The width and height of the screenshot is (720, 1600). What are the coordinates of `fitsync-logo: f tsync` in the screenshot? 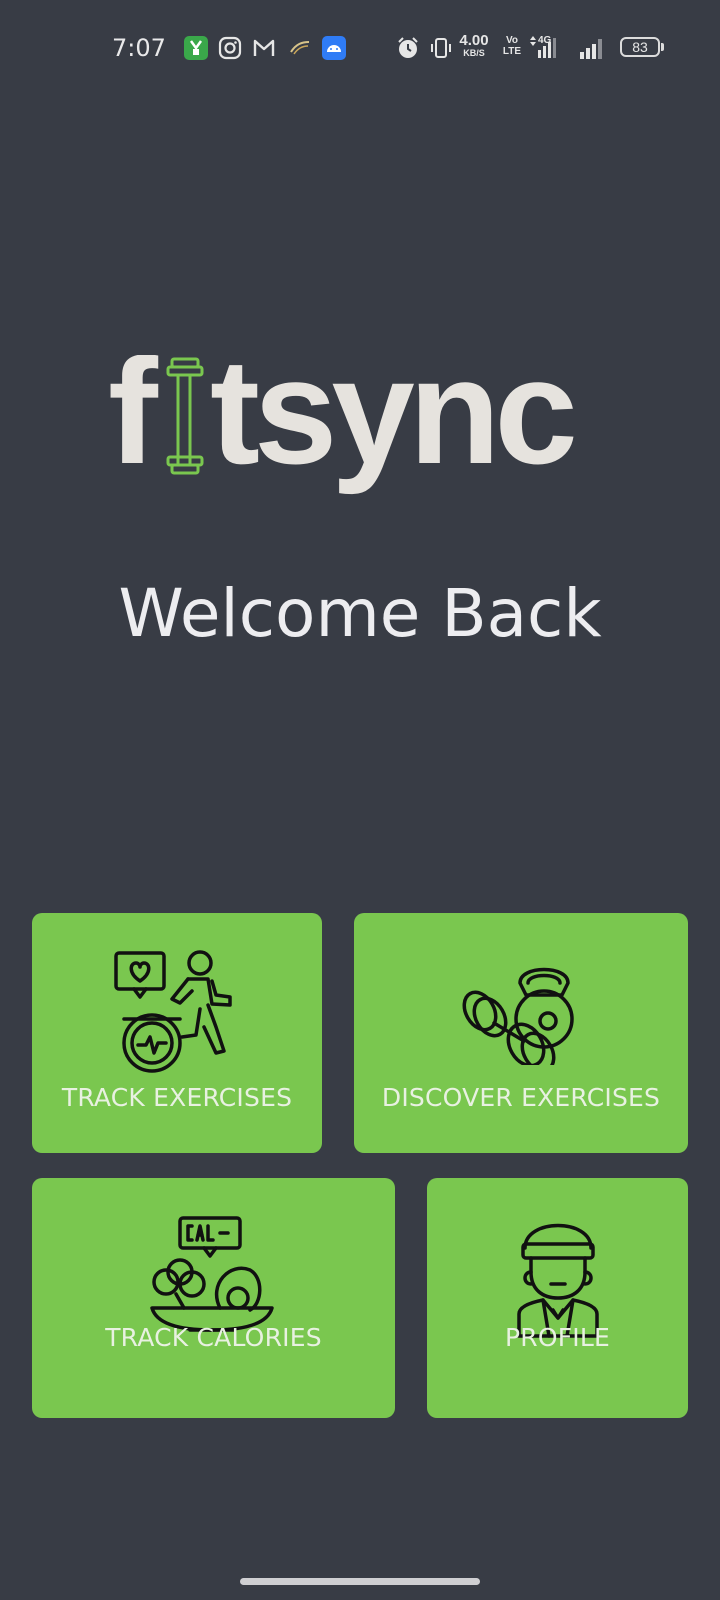 It's located at (344, 425).